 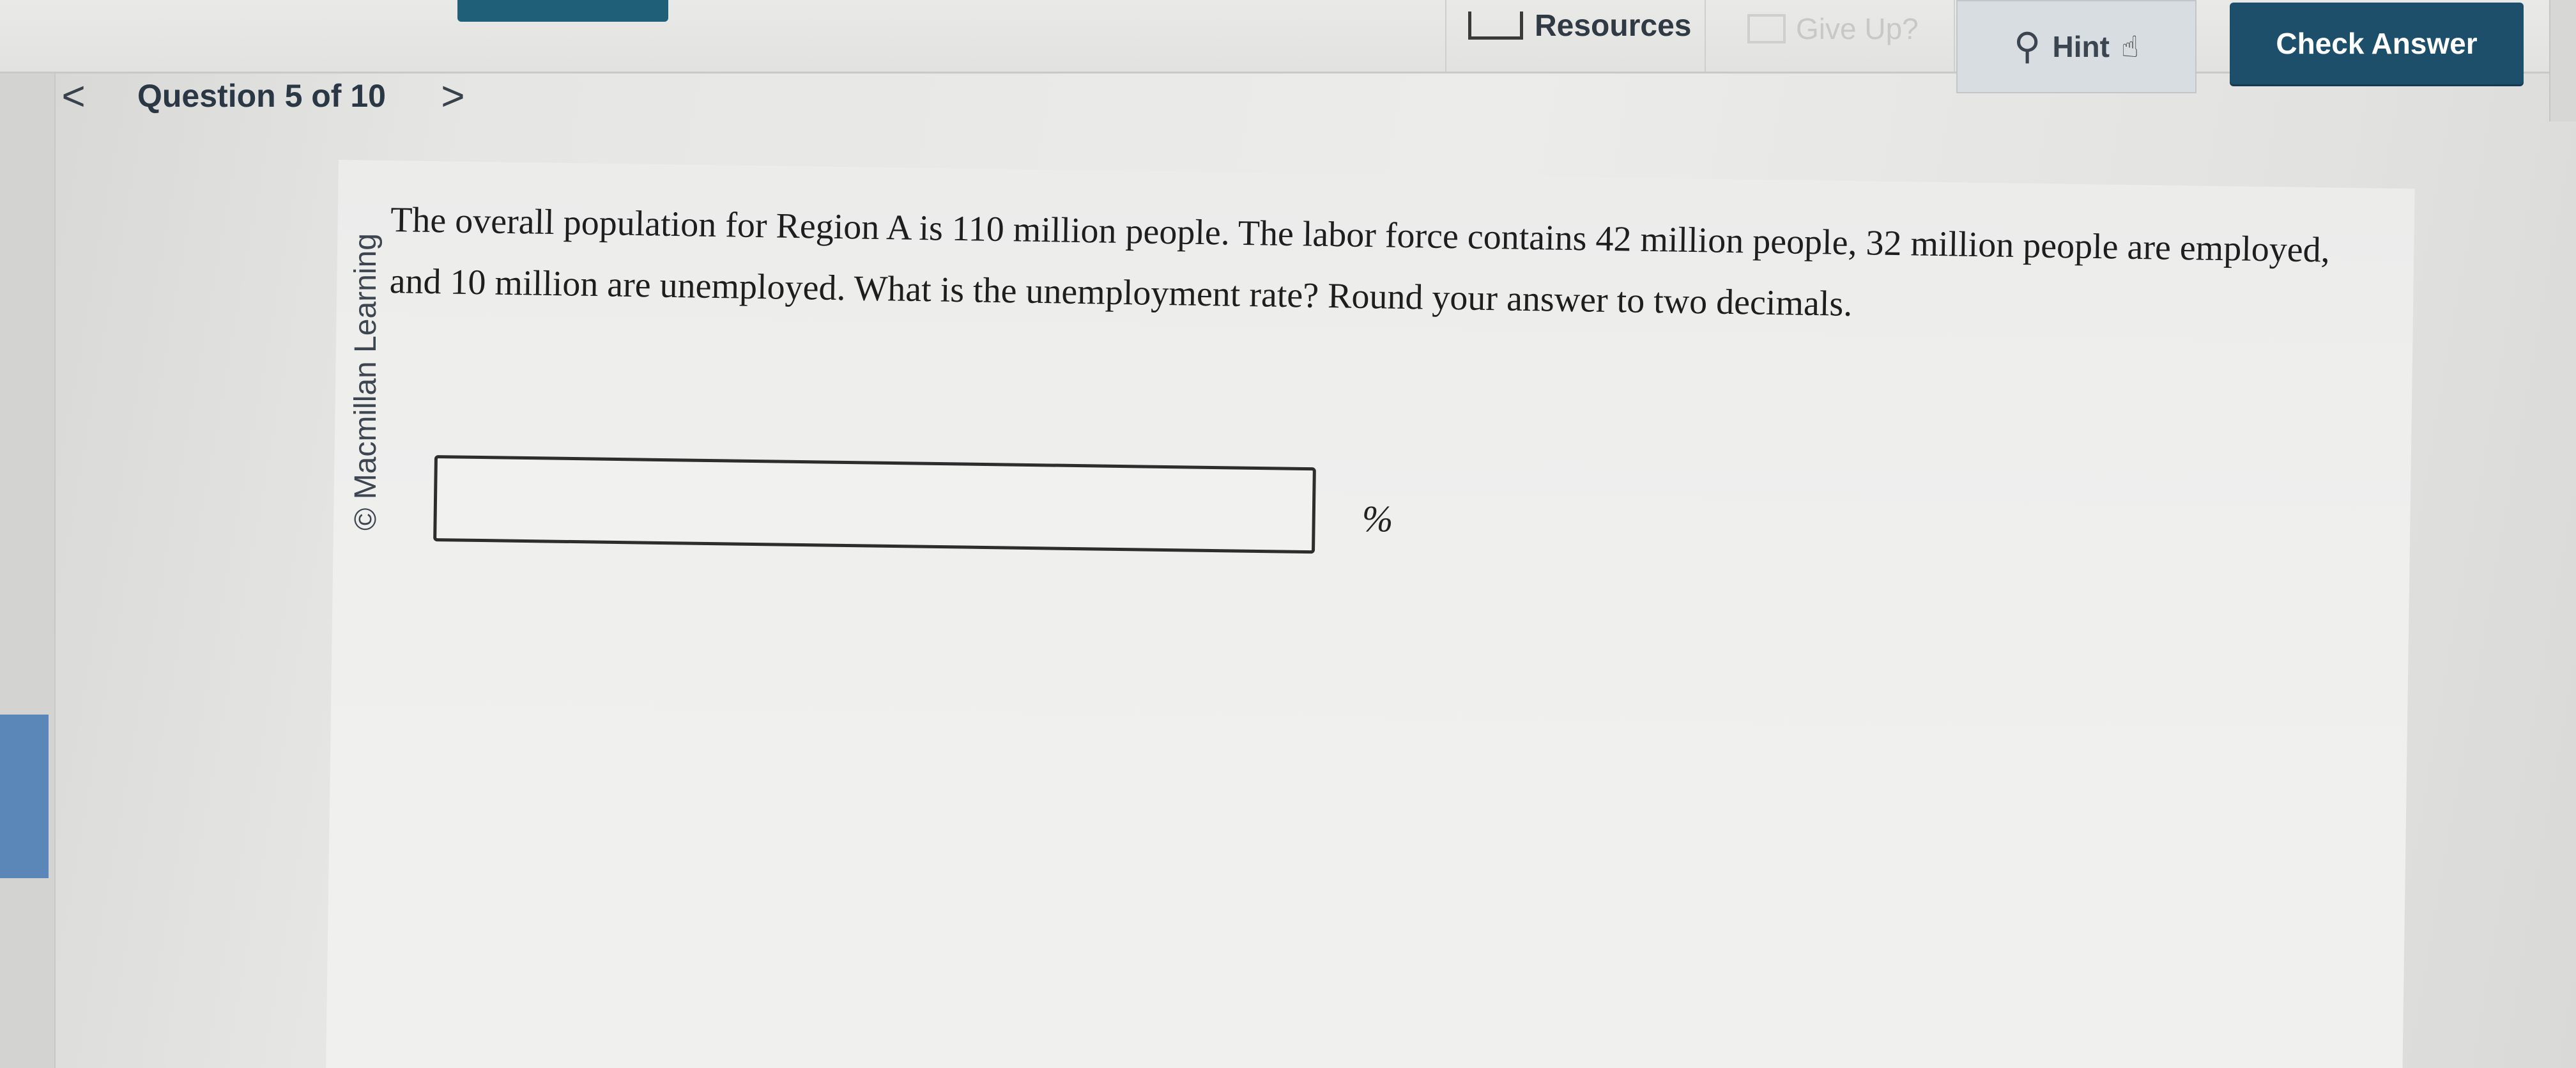 I want to click on resources-button: Resources, so click(x=1583, y=26).